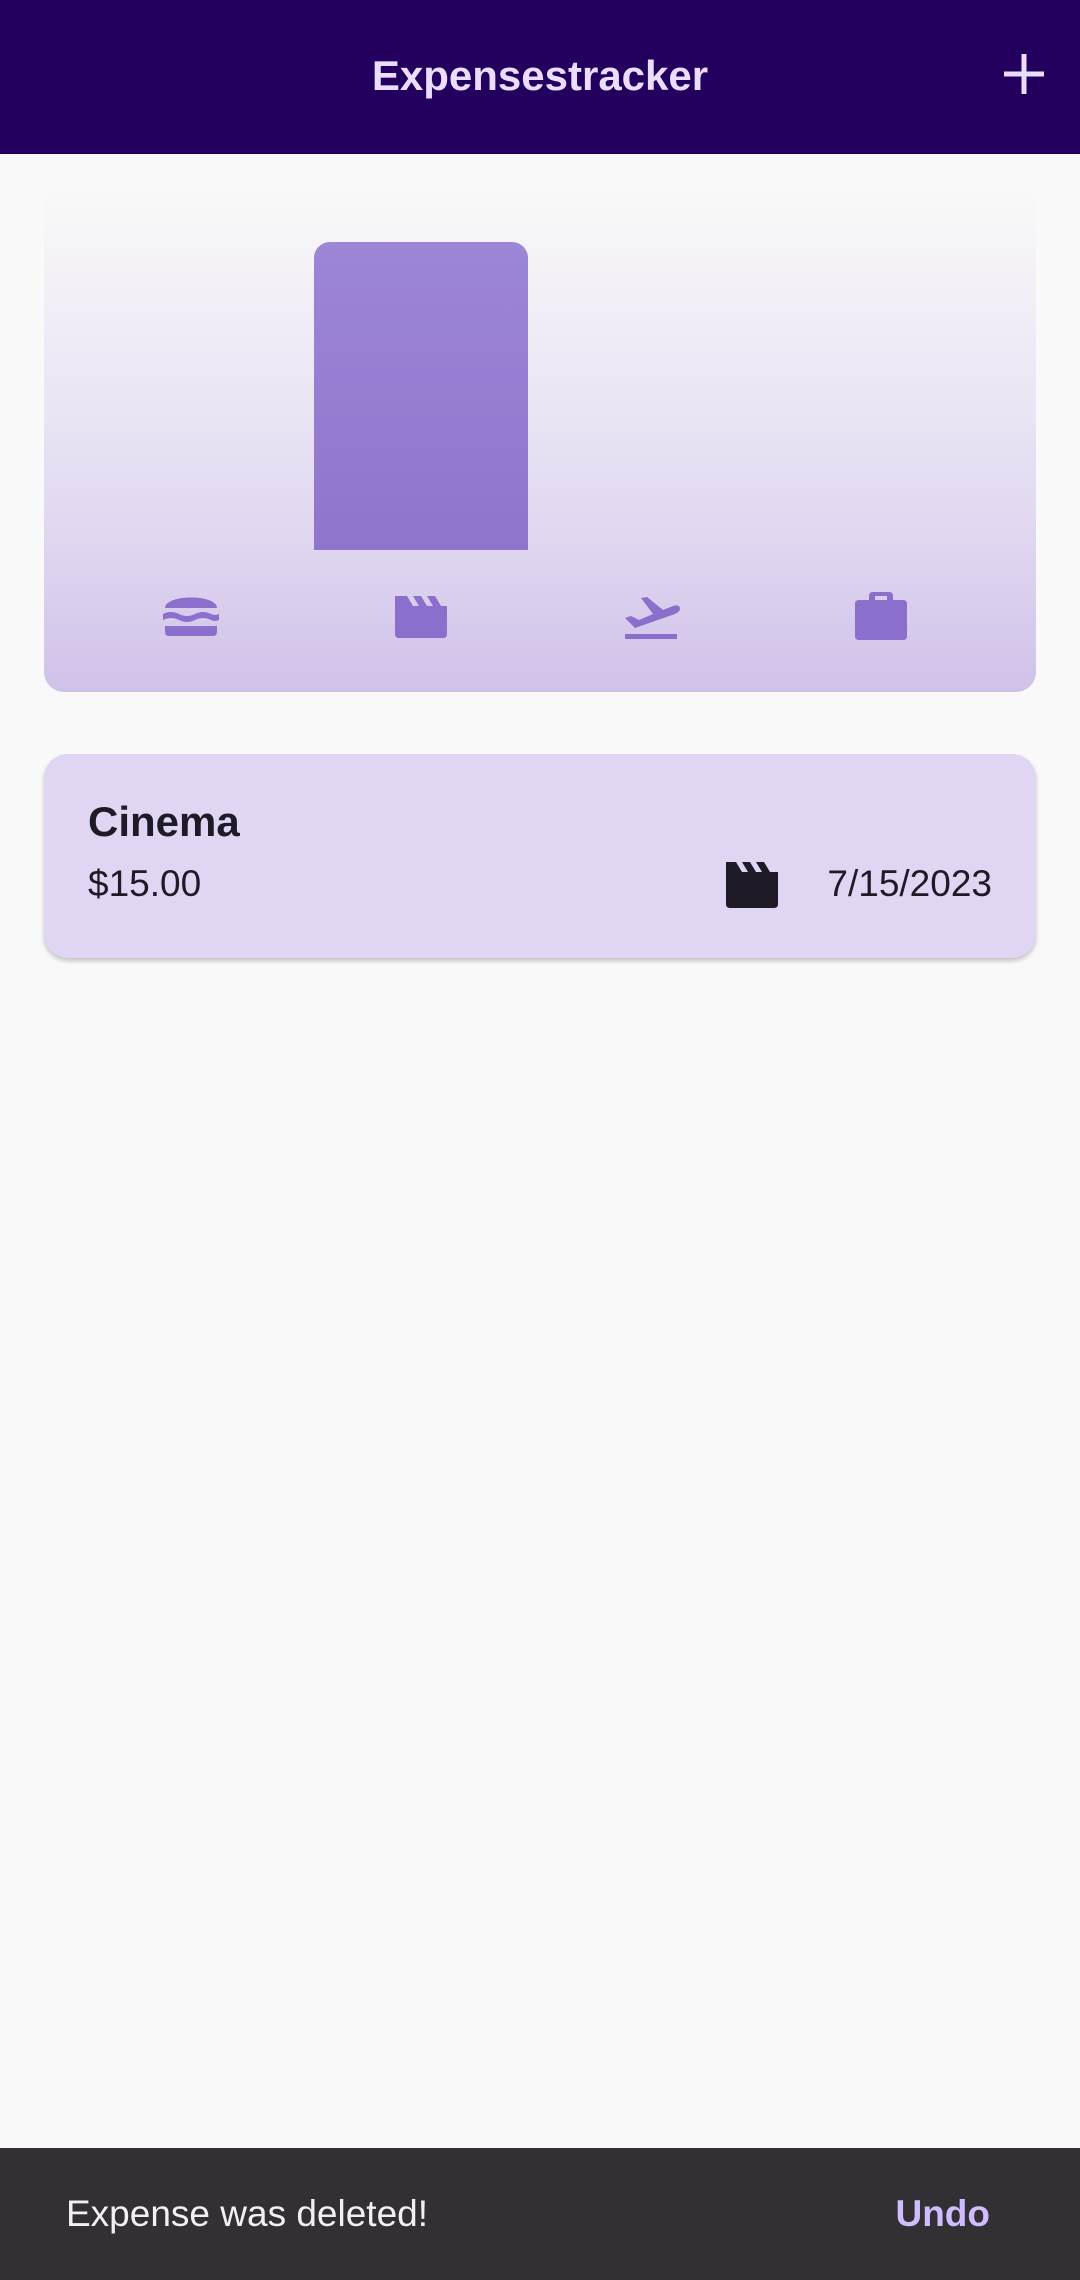 This screenshot has width=1080, height=2280. What do you see at coordinates (247, 2213) in the screenshot?
I see `snackbar-message: Expense was deleted!` at bounding box center [247, 2213].